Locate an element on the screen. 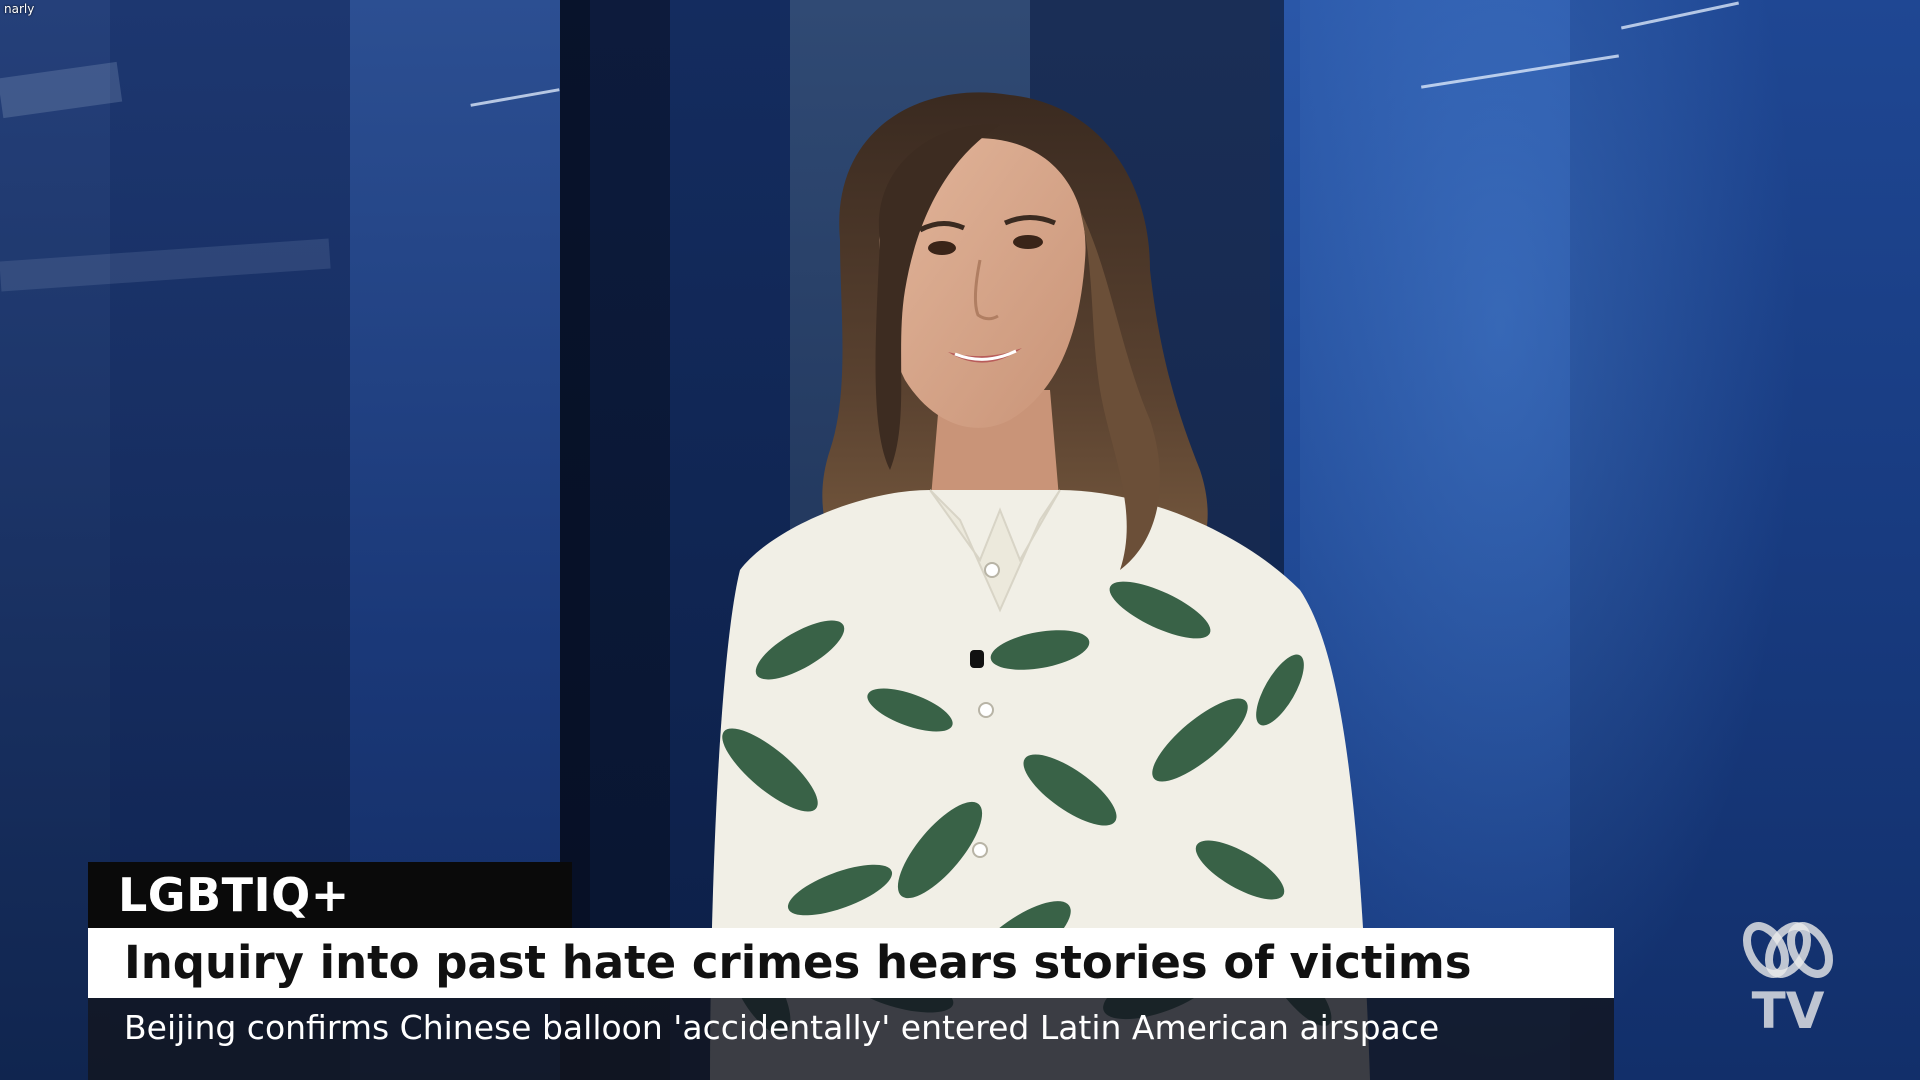 Image resolution: width=1920 pixels, height=1080 pixels. lapel-microphone is located at coordinates (977, 659).